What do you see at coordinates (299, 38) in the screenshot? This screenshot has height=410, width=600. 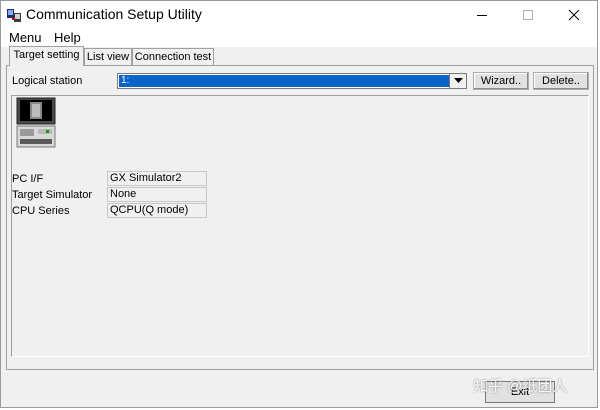 I see `menu-bar: Menu Help` at bounding box center [299, 38].